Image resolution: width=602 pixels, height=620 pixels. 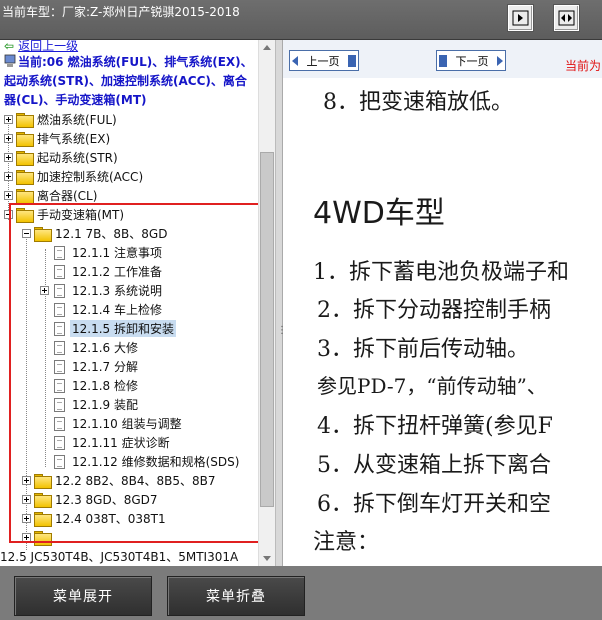 I want to click on next-page-button: 下一页, so click(x=471, y=60).